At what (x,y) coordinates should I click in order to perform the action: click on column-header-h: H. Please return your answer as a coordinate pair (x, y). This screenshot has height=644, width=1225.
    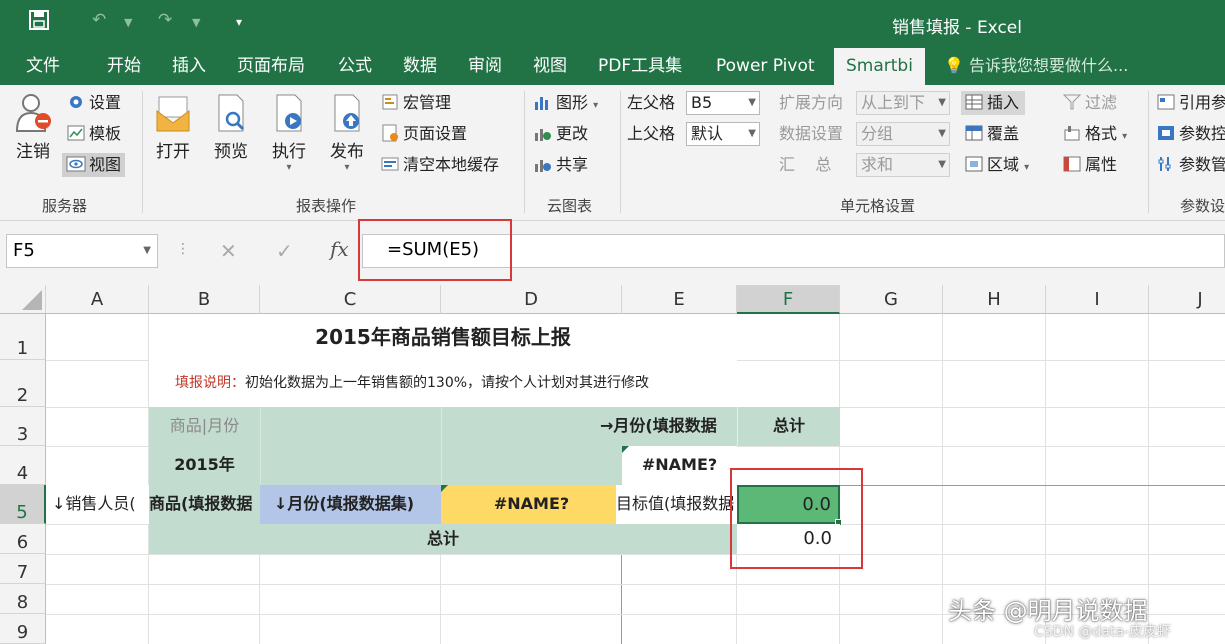
    Looking at the image, I should click on (994, 299).